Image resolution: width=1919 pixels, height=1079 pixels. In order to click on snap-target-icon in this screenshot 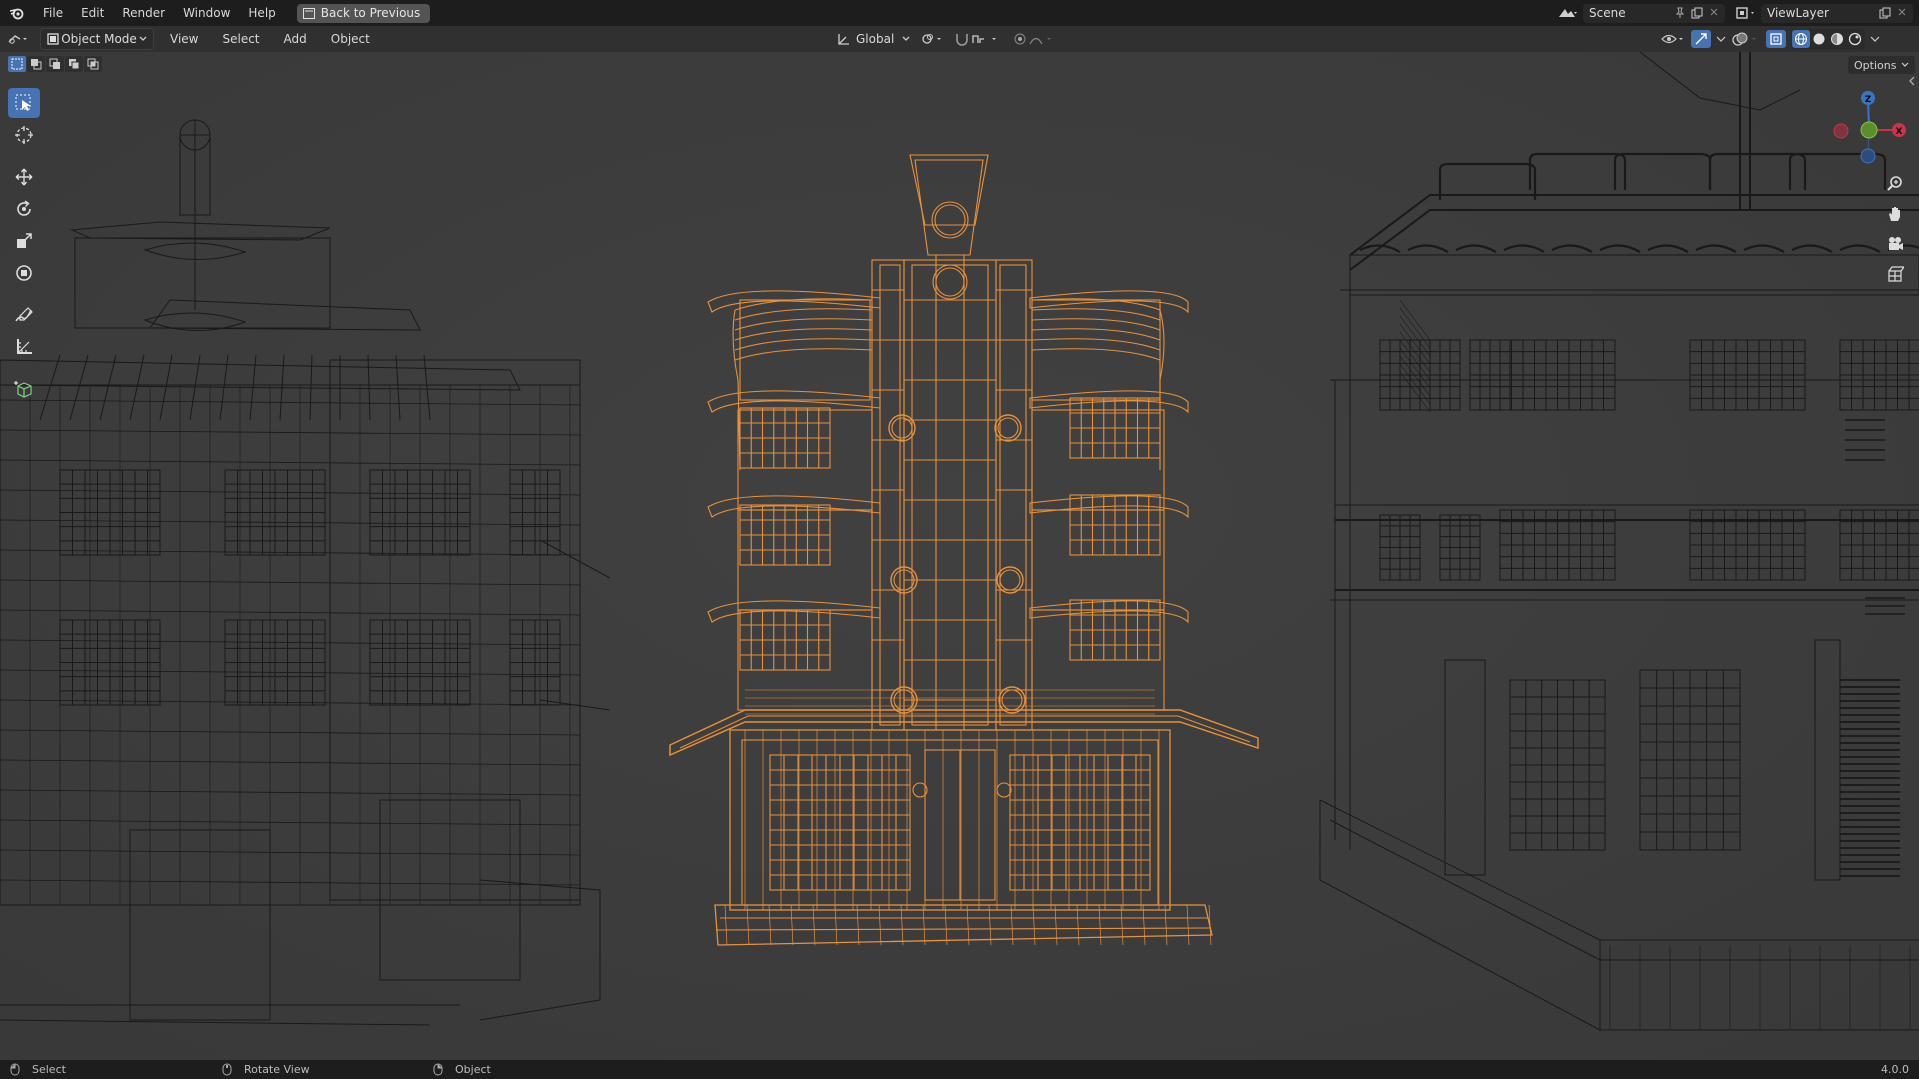, I will do `click(987, 39)`.